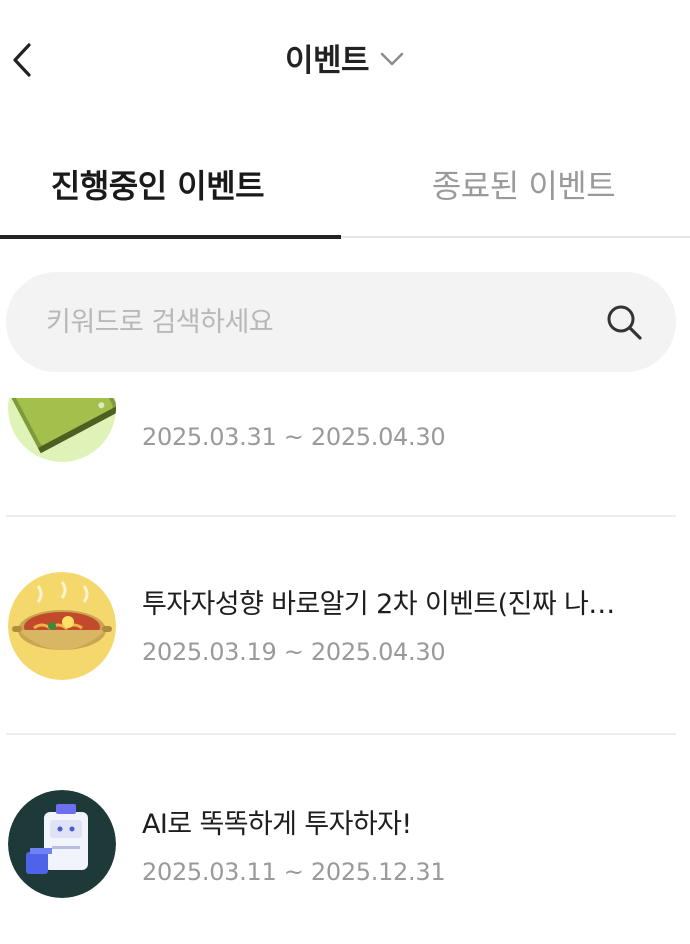  What do you see at coordinates (327, 60) in the screenshot?
I see `page-title: 이벤트` at bounding box center [327, 60].